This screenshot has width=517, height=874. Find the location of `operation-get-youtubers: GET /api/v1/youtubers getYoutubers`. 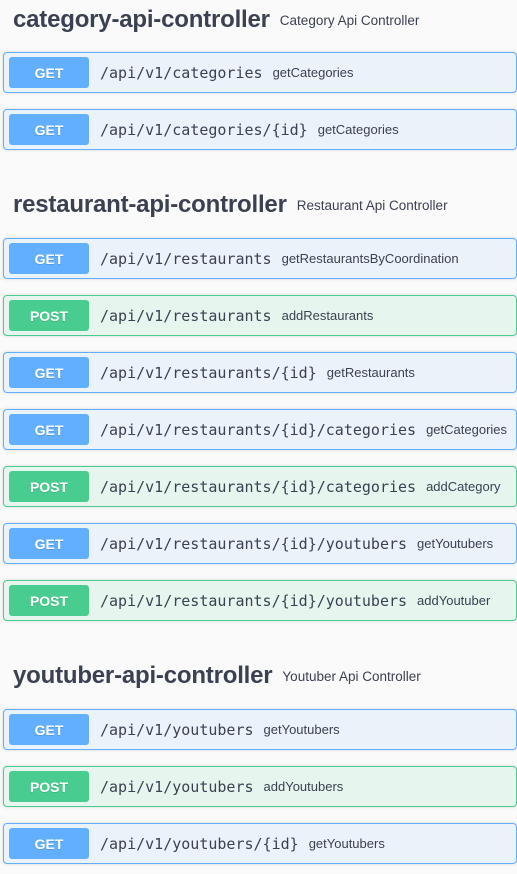

operation-get-youtubers: GET /api/v1/youtubers getYoutubers is located at coordinates (260, 729).